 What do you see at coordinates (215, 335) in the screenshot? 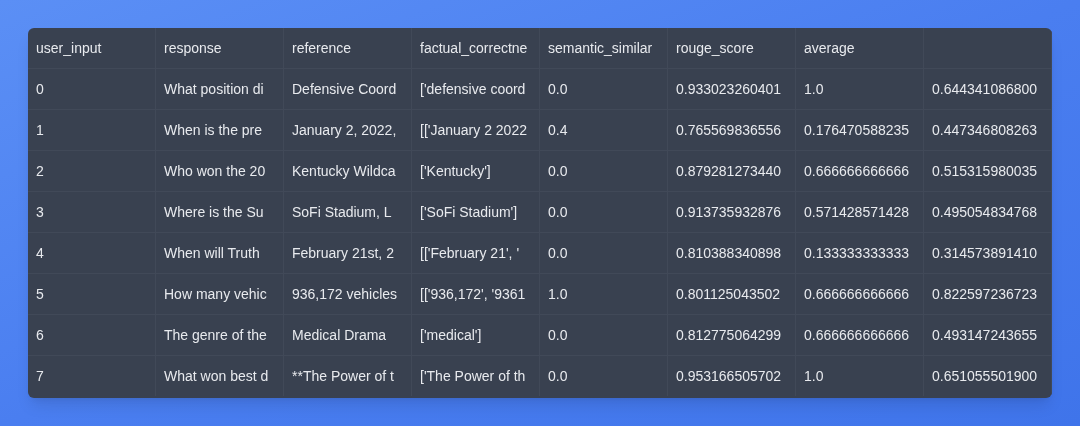
I see `table-cell-text: The genre of the` at bounding box center [215, 335].